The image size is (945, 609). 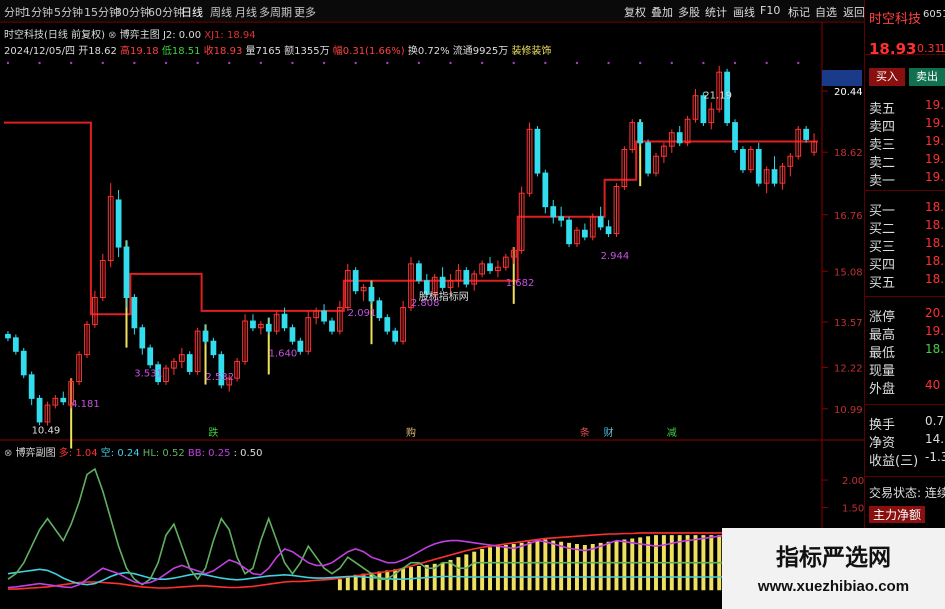 What do you see at coordinates (882, 247) in the screenshot?
I see `buy-level-label: 买三` at bounding box center [882, 247].